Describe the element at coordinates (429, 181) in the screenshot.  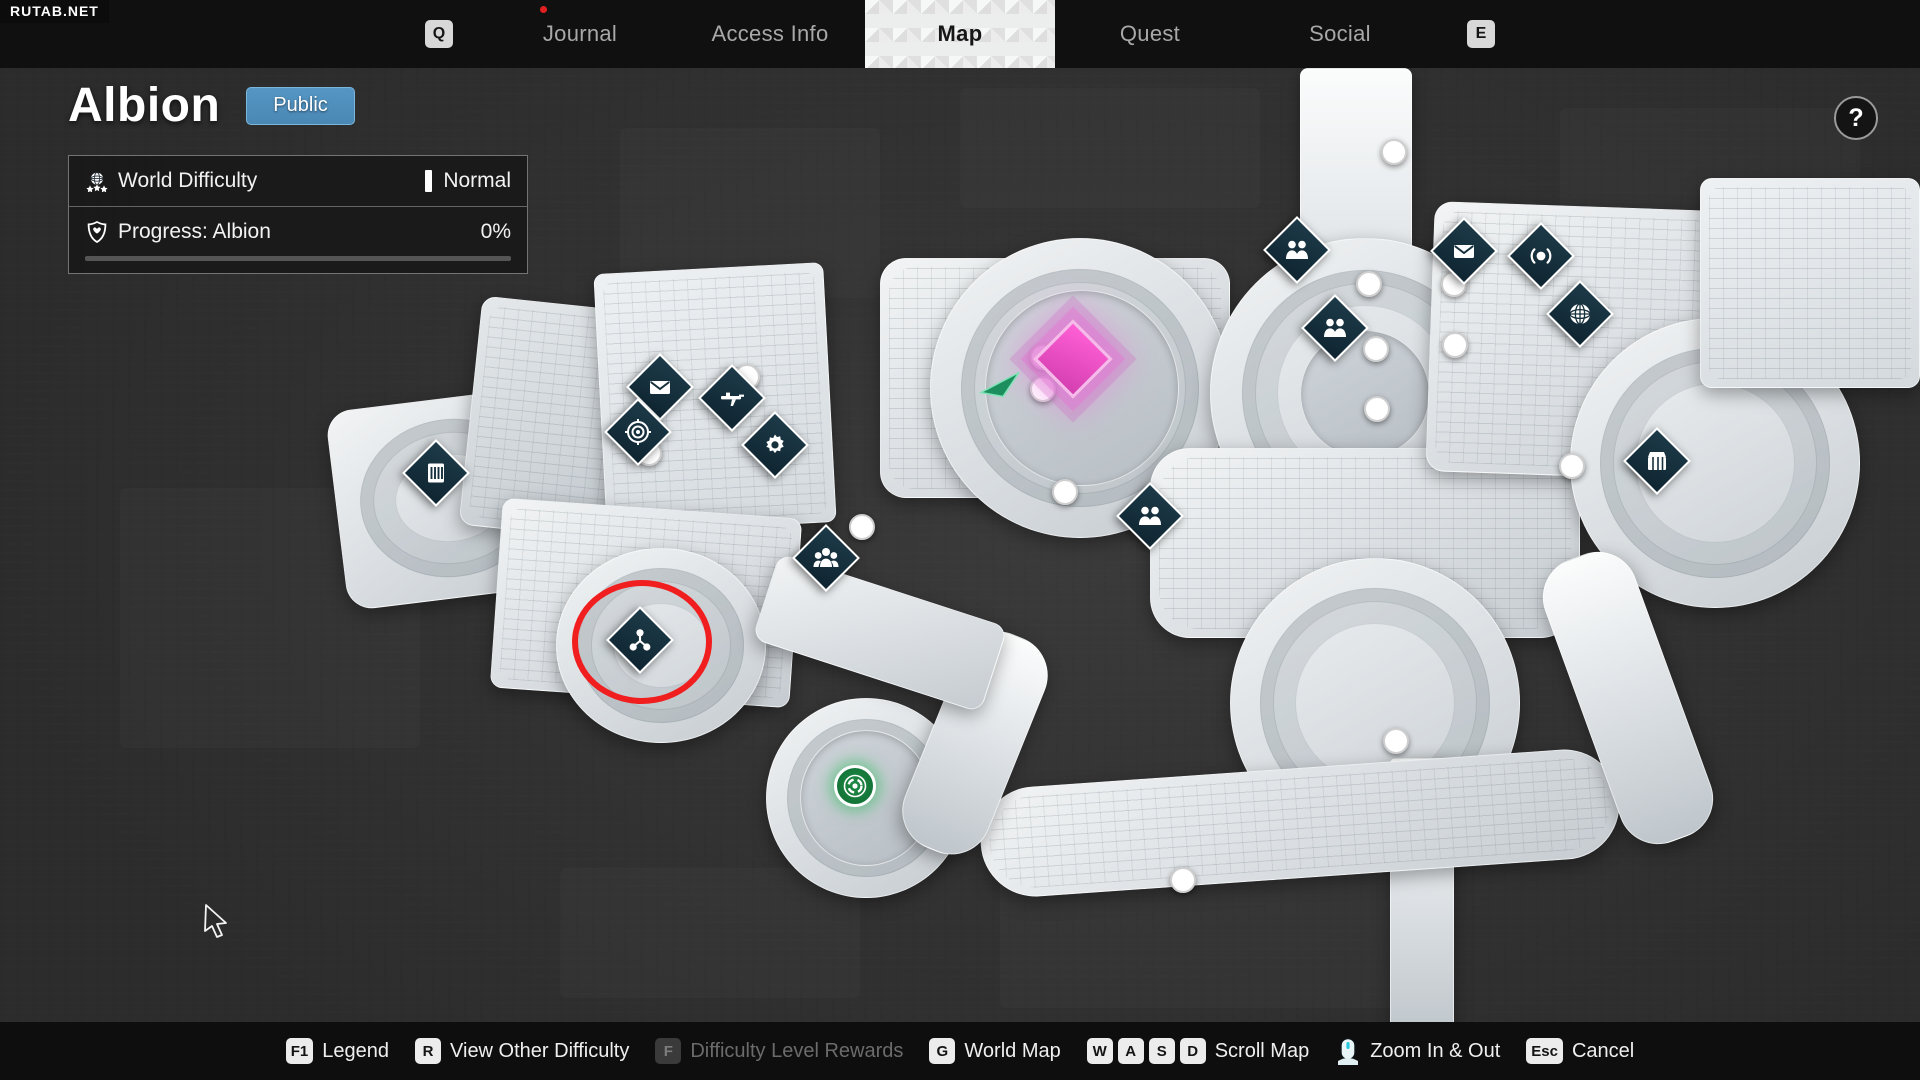
I see `difficulty-level-bar` at that location.